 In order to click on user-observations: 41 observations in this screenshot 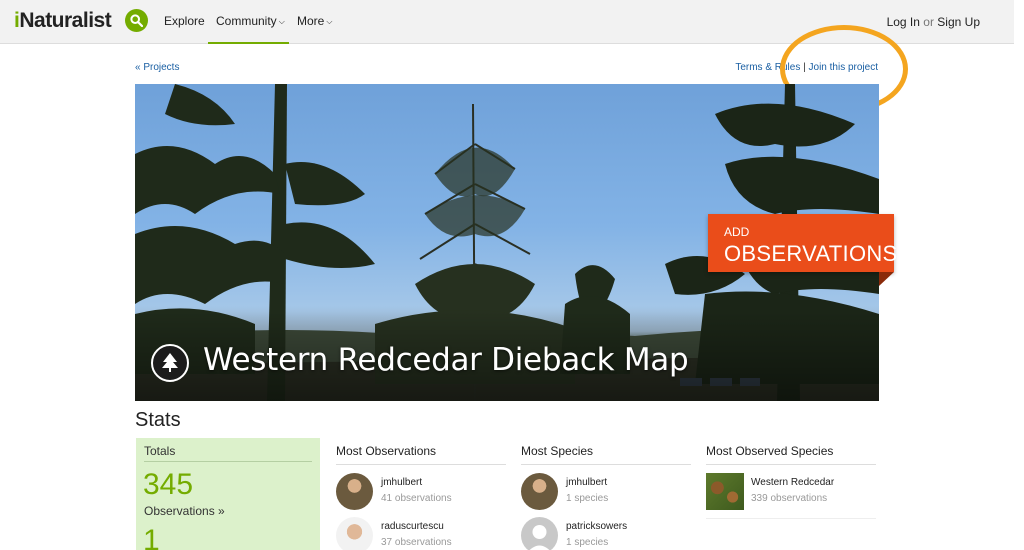, I will do `click(416, 498)`.